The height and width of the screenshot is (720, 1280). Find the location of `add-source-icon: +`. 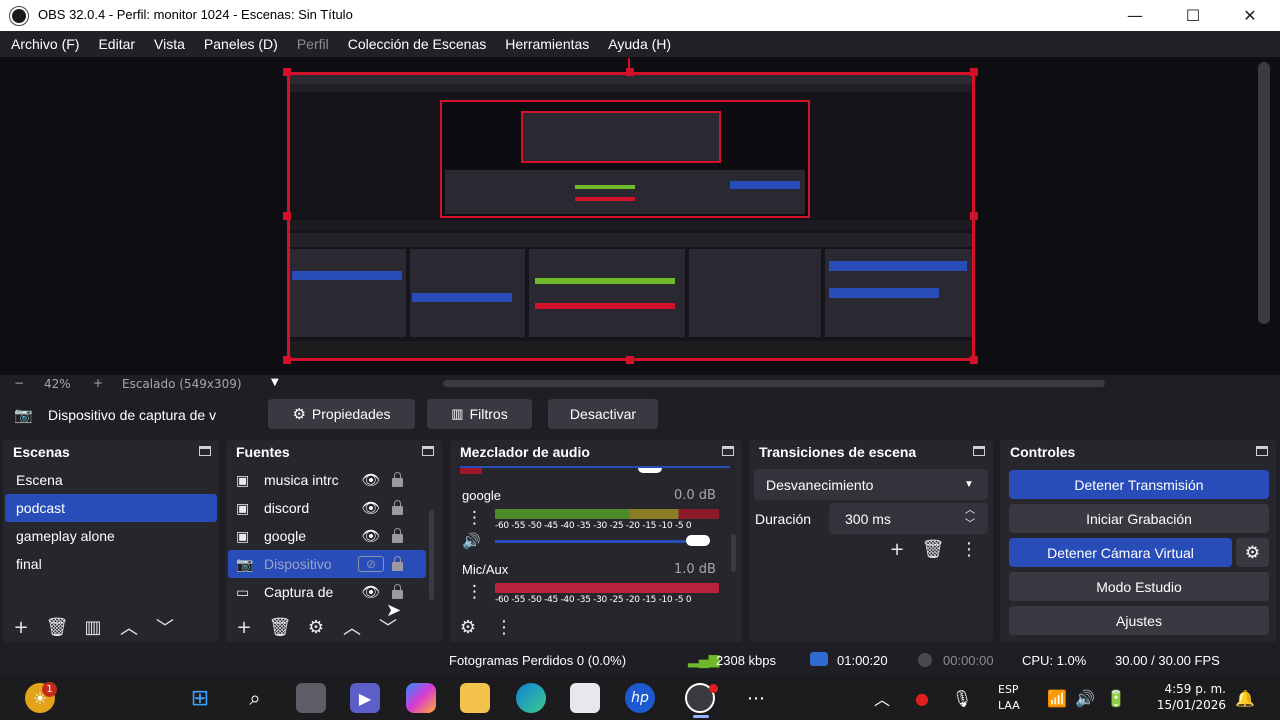

add-source-icon: + is located at coordinates (244, 627).